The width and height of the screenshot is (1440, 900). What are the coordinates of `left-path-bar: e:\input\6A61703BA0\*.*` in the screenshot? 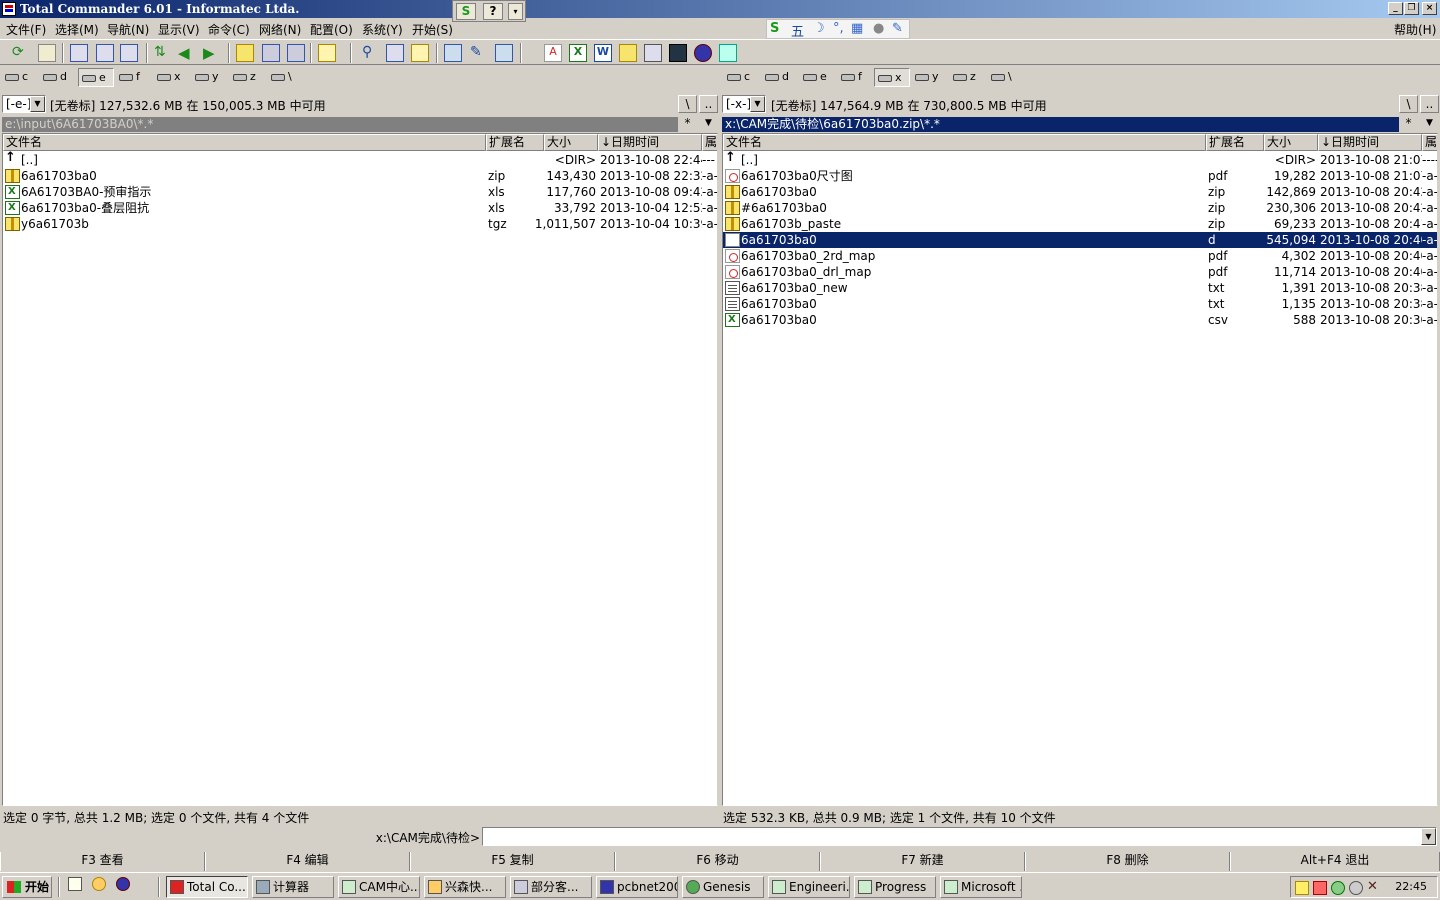 It's located at (340, 124).